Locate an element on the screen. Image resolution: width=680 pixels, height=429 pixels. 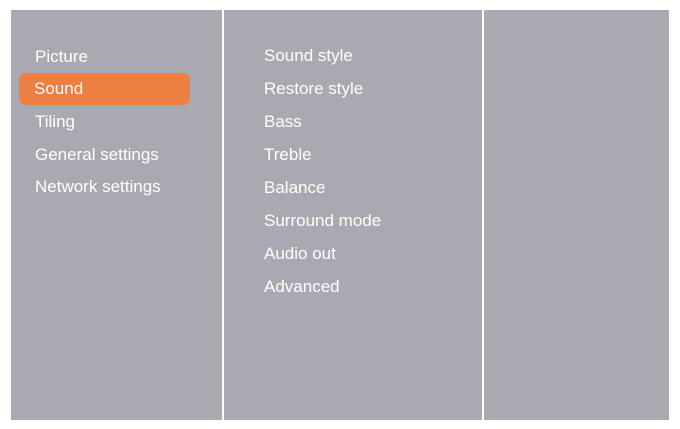
menu-item-network-settings: Network settings is located at coordinates (98, 187).